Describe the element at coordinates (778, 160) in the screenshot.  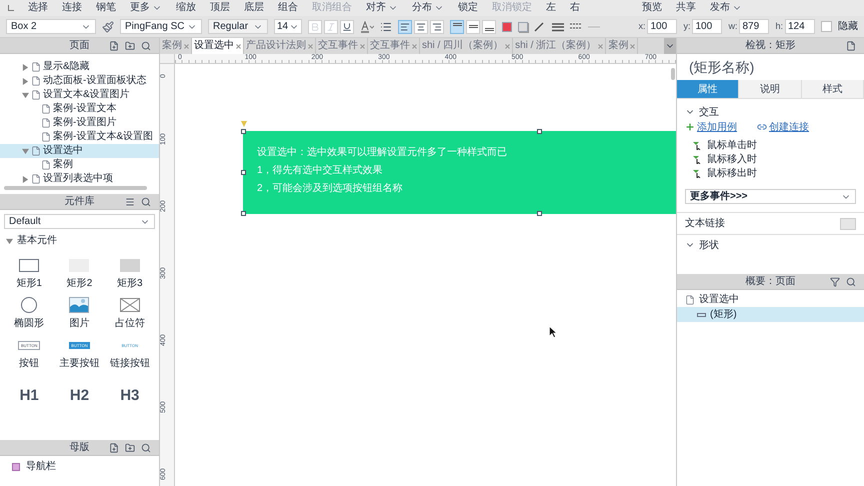
I see `event-item: 鼠标移入时` at that location.